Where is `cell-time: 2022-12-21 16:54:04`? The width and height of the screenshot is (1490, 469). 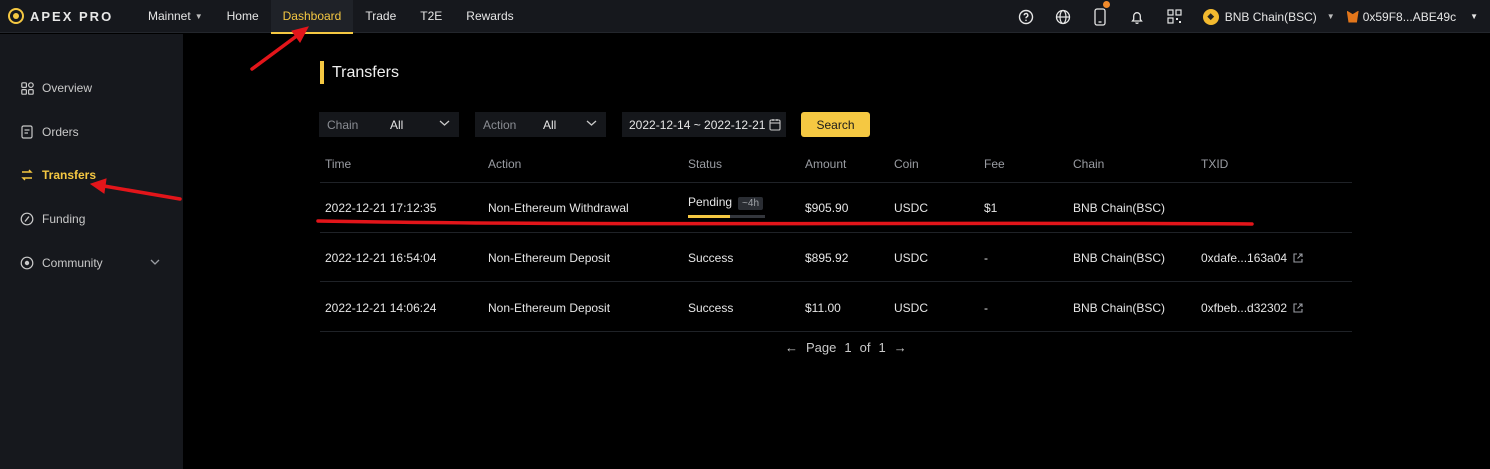 cell-time: 2022-12-21 16:54:04 is located at coordinates (381, 258).